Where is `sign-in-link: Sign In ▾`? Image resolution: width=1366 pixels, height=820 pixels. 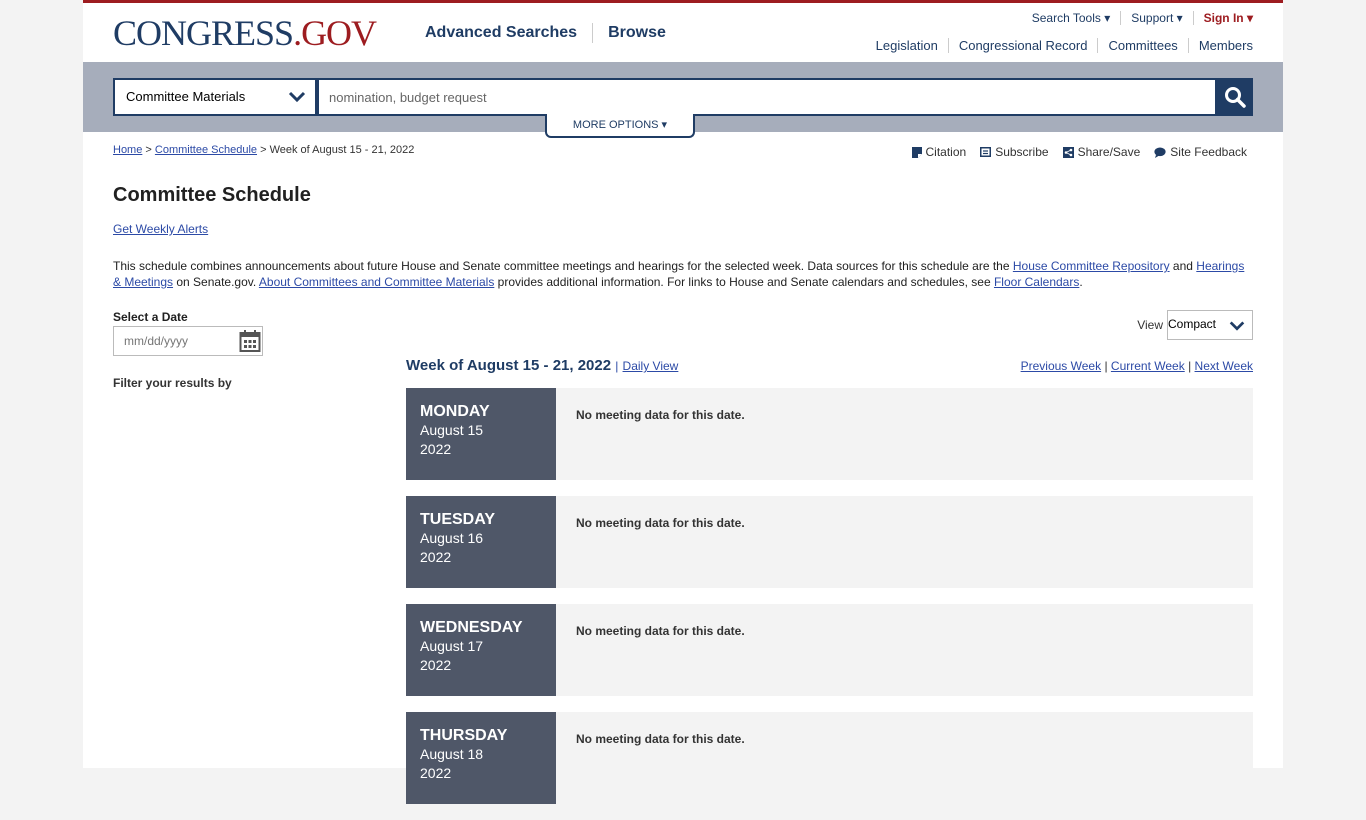
sign-in-link: Sign In ▾ is located at coordinates (1222, 18).